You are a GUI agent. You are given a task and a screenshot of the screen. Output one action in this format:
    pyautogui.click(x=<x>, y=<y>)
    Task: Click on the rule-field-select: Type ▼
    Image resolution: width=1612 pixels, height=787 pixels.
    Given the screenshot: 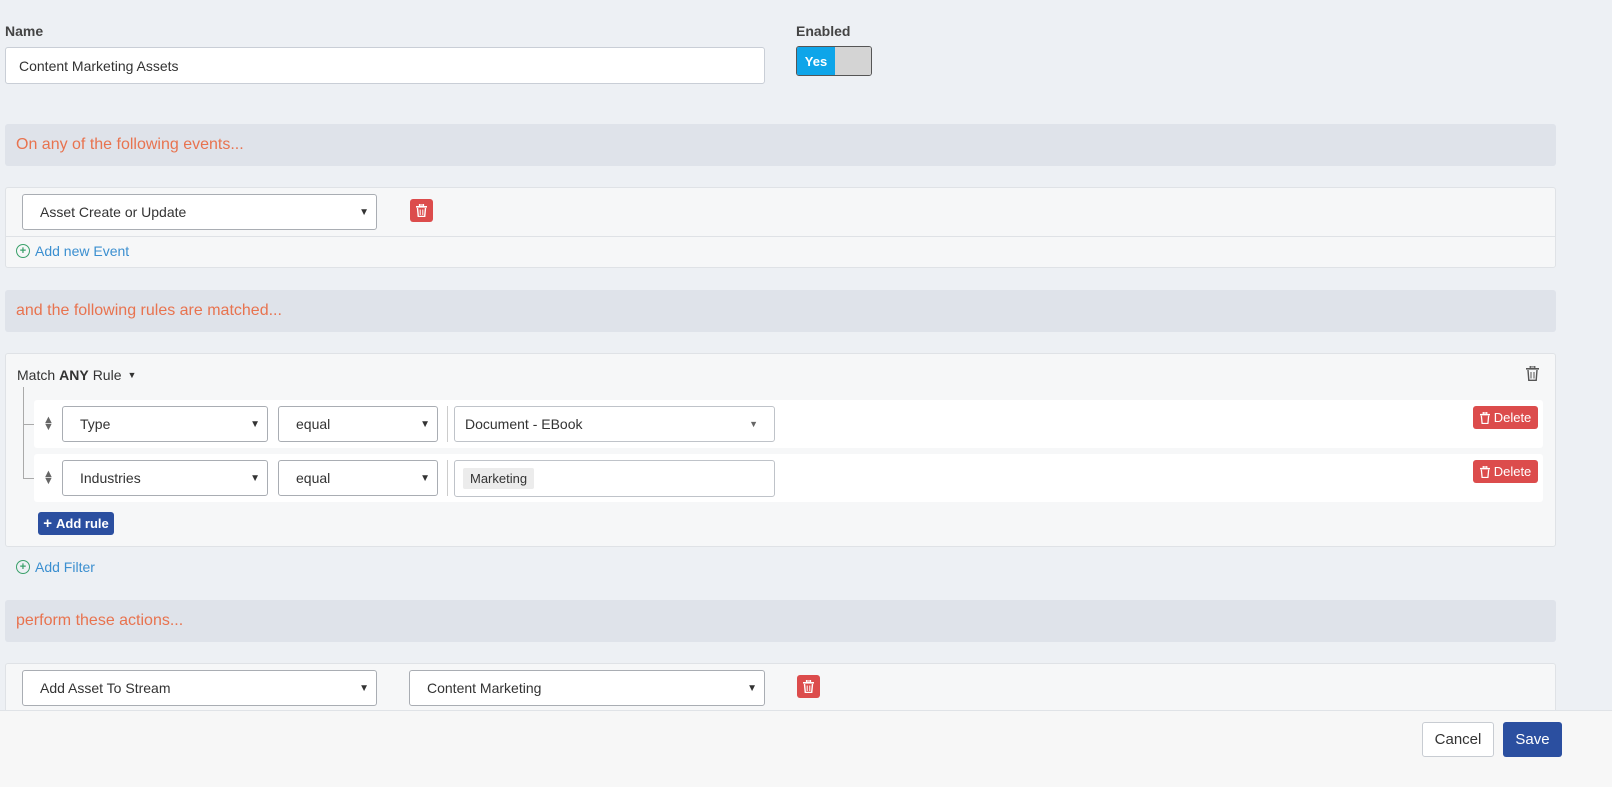 What is the action you would take?
    pyautogui.click(x=165, y=424)
    